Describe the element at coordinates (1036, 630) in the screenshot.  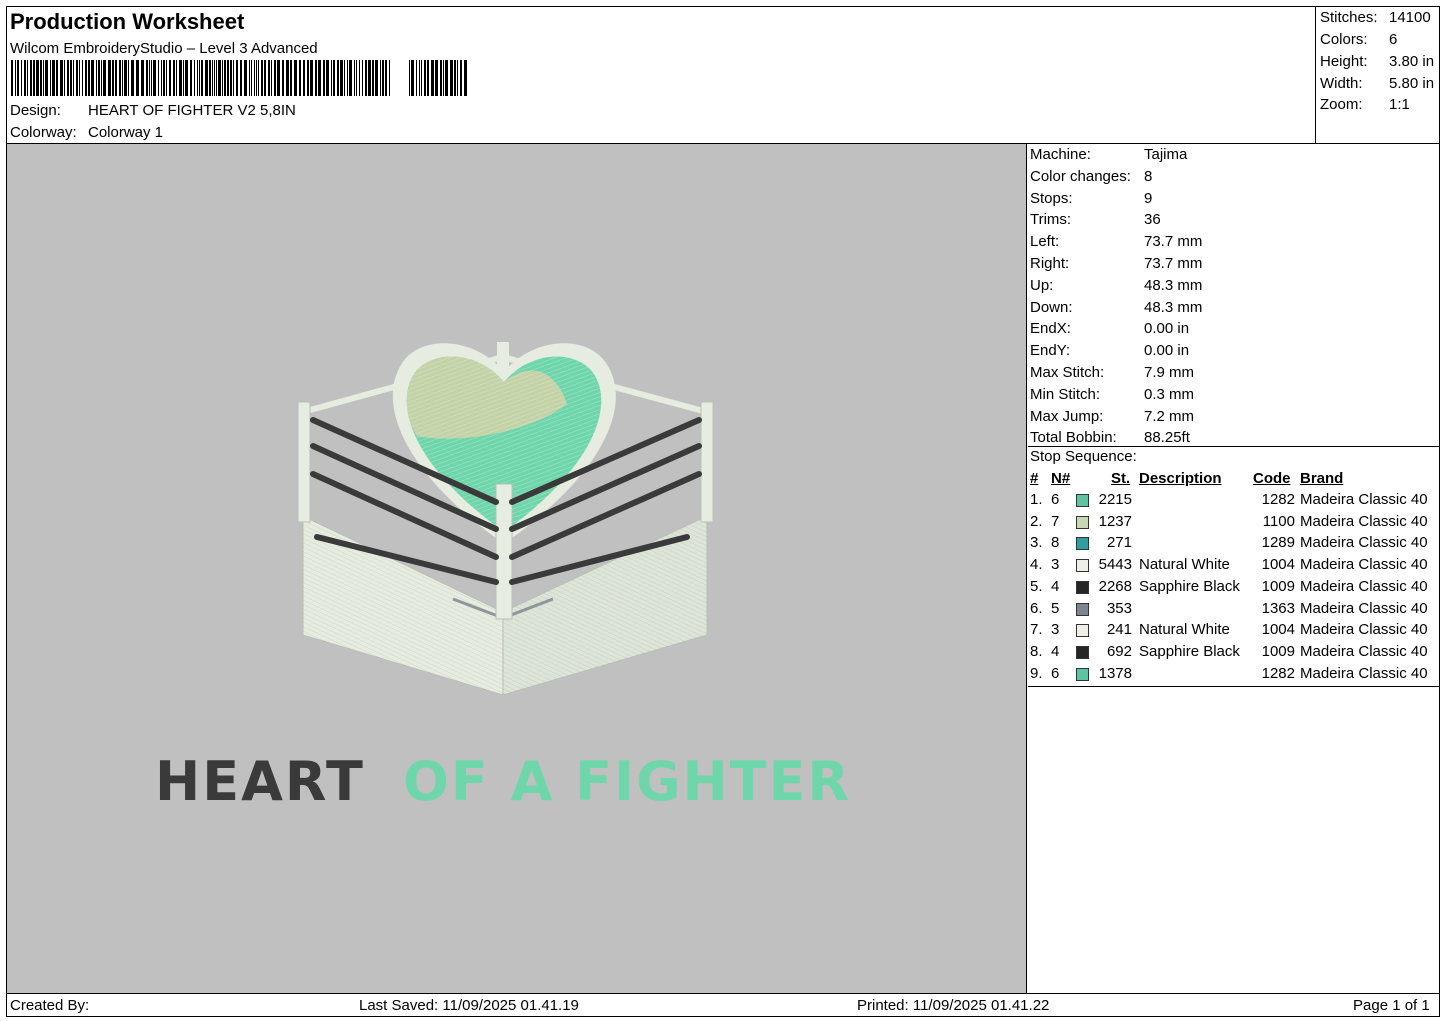
I see `stop-num: 7.` at that location.